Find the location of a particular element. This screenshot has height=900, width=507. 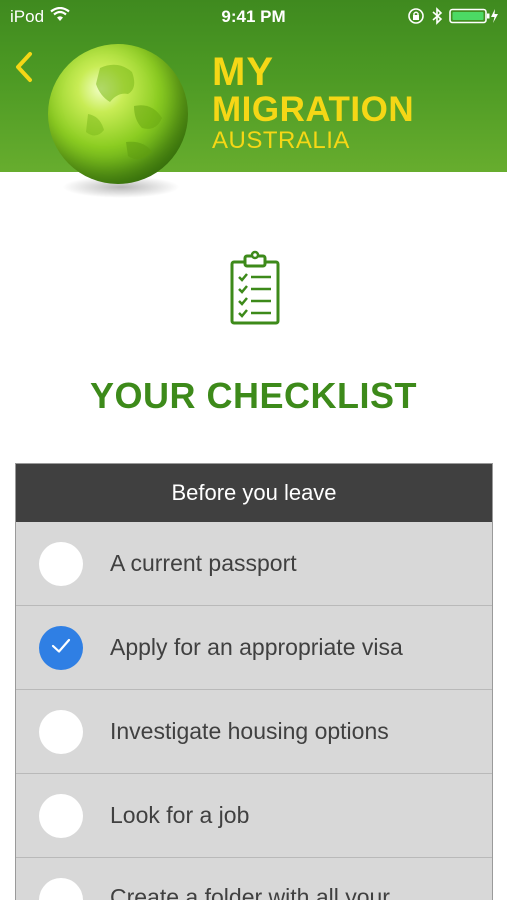

back-chevron-icon is located at coordinates (24, 71).